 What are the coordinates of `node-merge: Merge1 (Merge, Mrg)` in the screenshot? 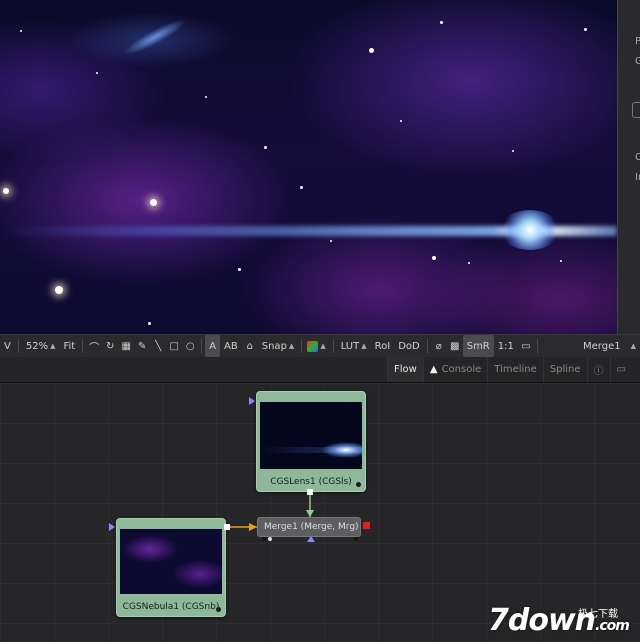 It's located at (309, 527).